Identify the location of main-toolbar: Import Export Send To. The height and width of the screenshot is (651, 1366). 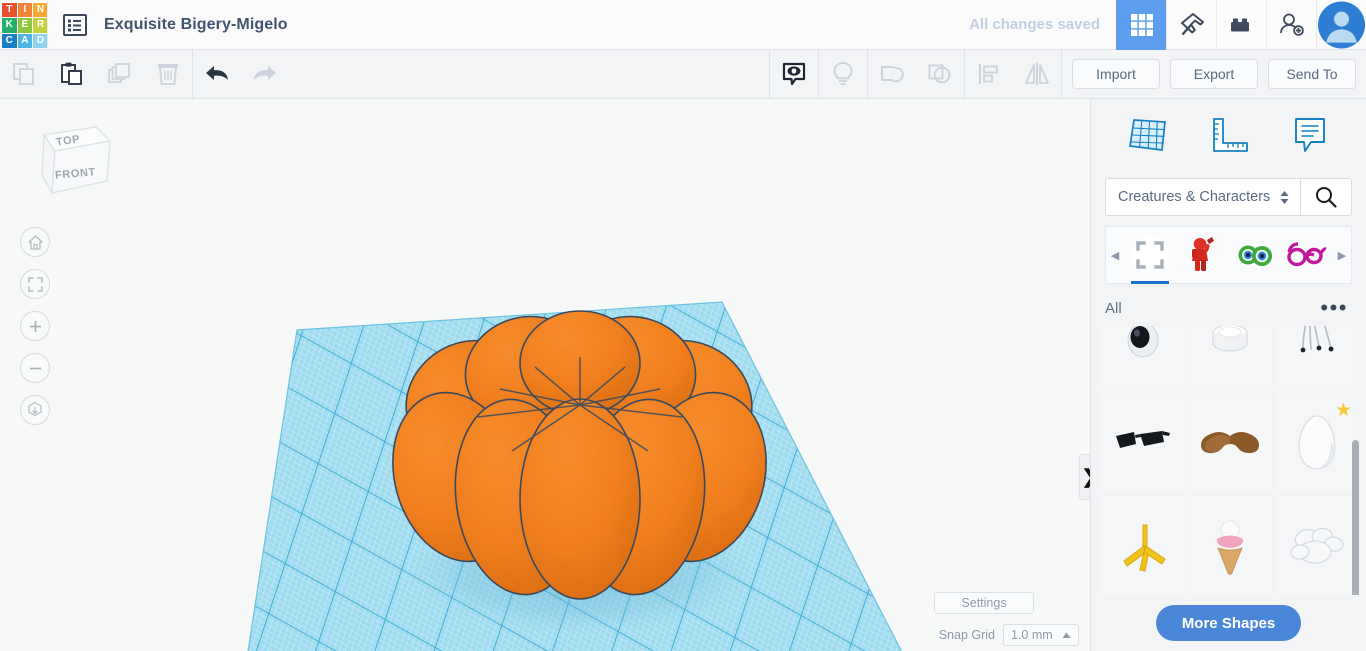
(683, 74).